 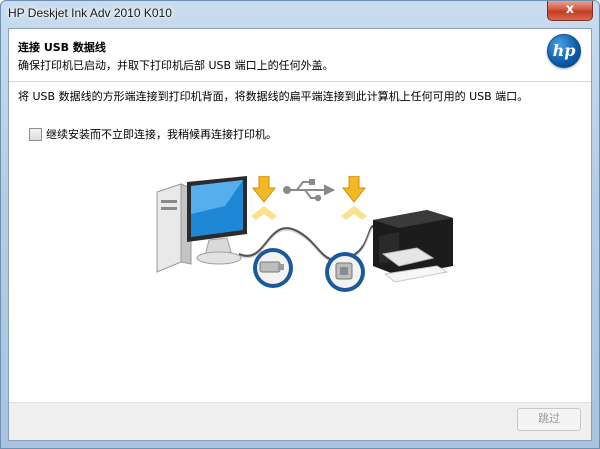 What do you see at coordinates (309, 190) in the screenshot?
I see `usb-symbol-icon` at bounding box center [309, 190].